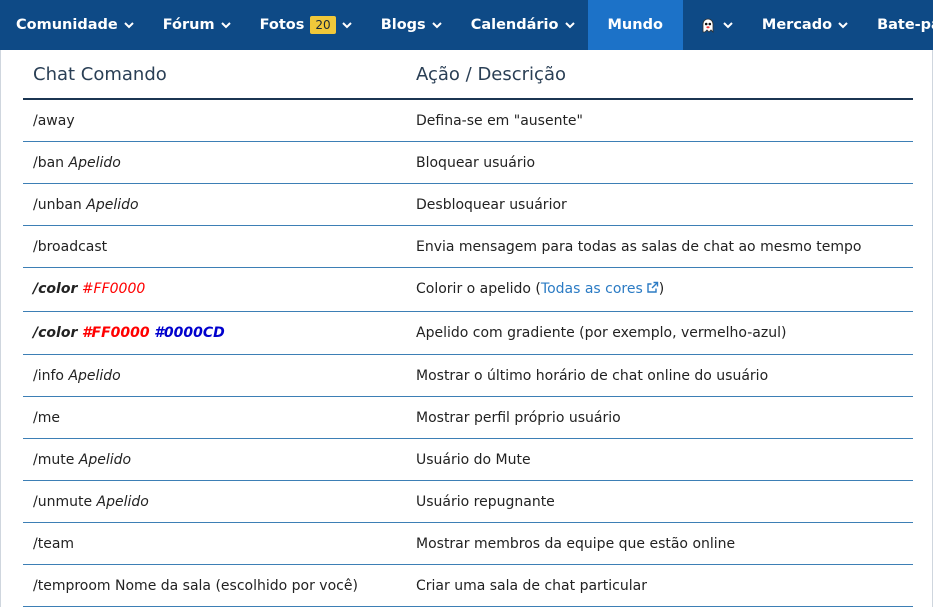 This screenshot has width=933, height=607. What do you see at coordinates (189, 332) in the screenshot?
I see `color-argument-blue: #0000CD` at bounding box center [189, 332].